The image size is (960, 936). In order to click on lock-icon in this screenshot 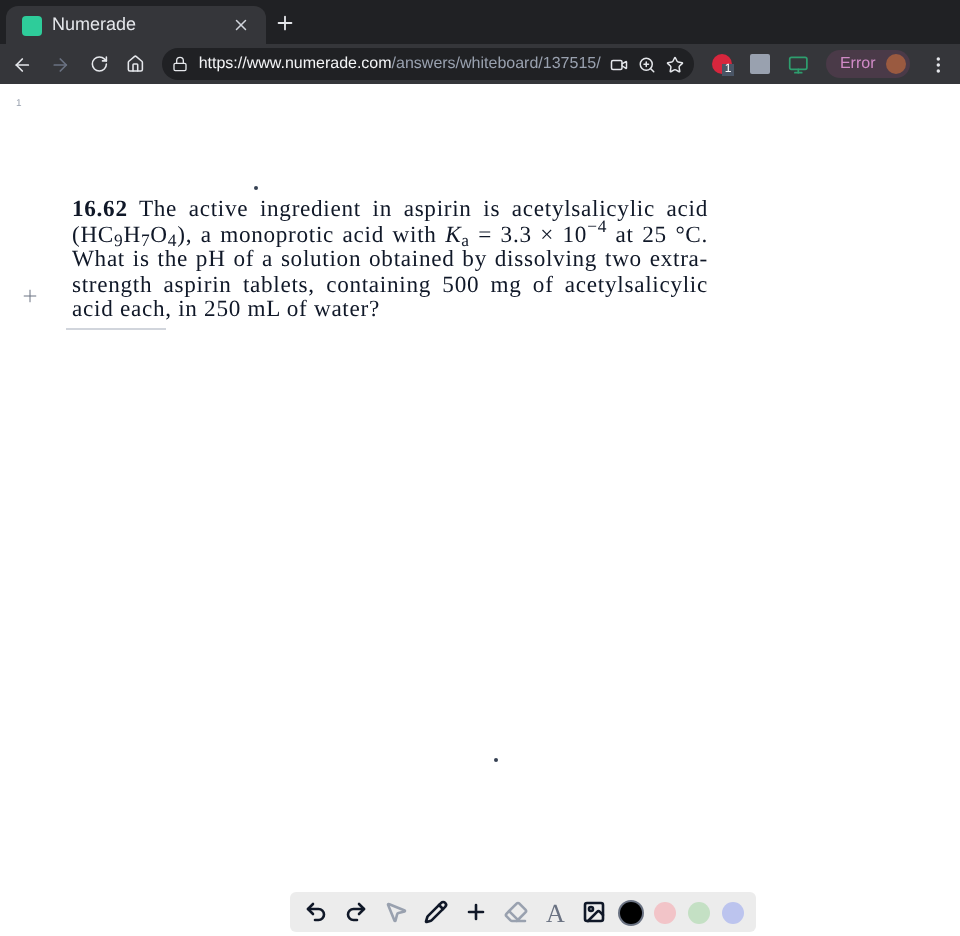, I will do `click(180, 64)`.